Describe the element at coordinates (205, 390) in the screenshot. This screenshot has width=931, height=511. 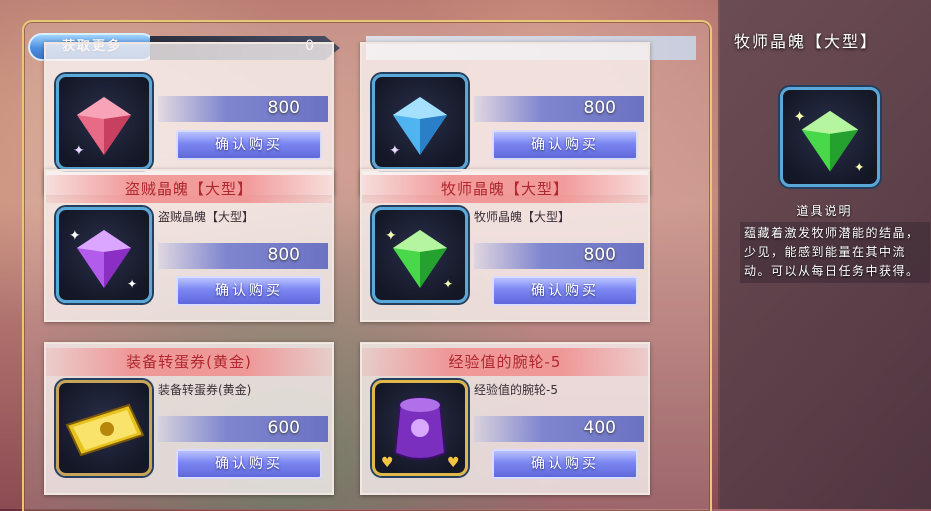
I see `card-description: 装备转蛋券(黄金)` at that location.